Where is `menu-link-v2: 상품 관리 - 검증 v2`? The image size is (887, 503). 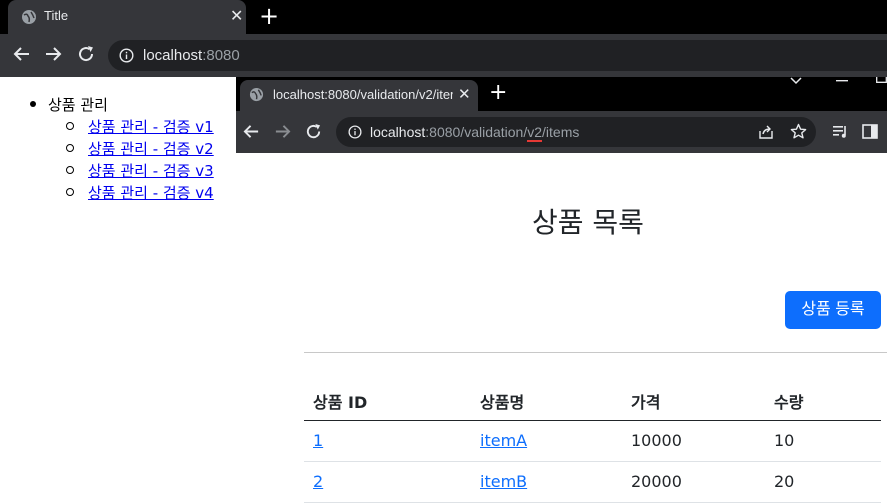
menu-link-v2: 상품 관리 - 검증 v2 is located at coordinates (151, 148).